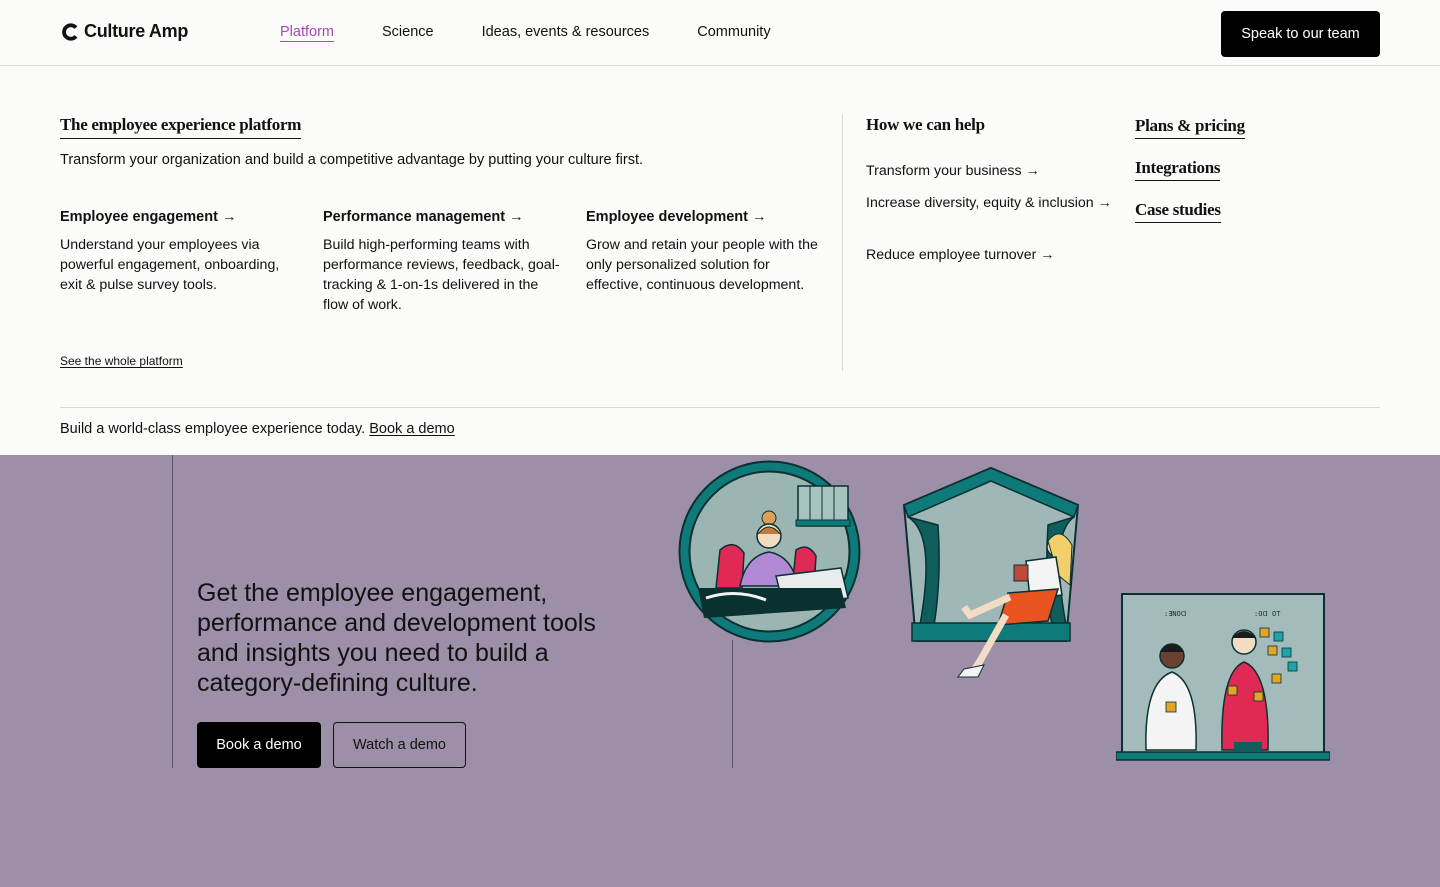 This screenshot has height=887, width=1440. I want to click on nav-platform: Platform, so click(307, 32).